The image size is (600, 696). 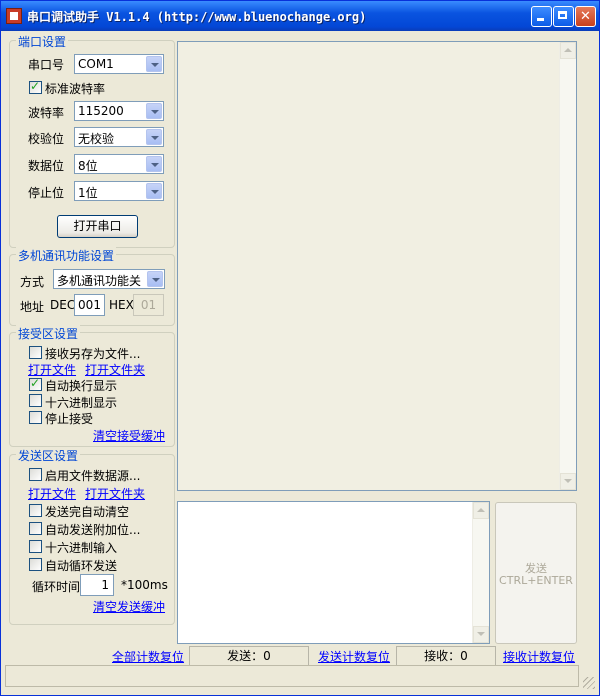 I want to click on send-open-folder-link: 打开文件夹, so click(x=115, y=493).